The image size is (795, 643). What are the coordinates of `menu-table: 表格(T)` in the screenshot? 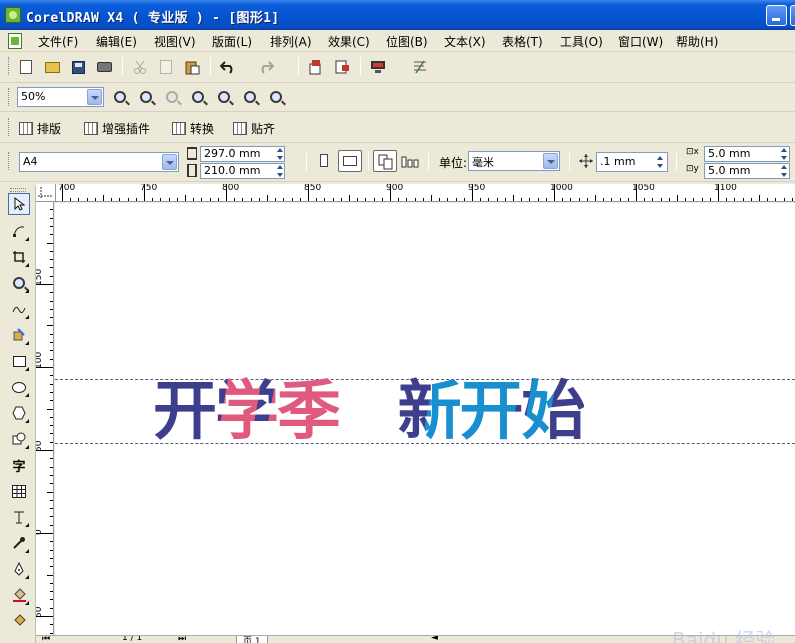 It's located at (522, 41).